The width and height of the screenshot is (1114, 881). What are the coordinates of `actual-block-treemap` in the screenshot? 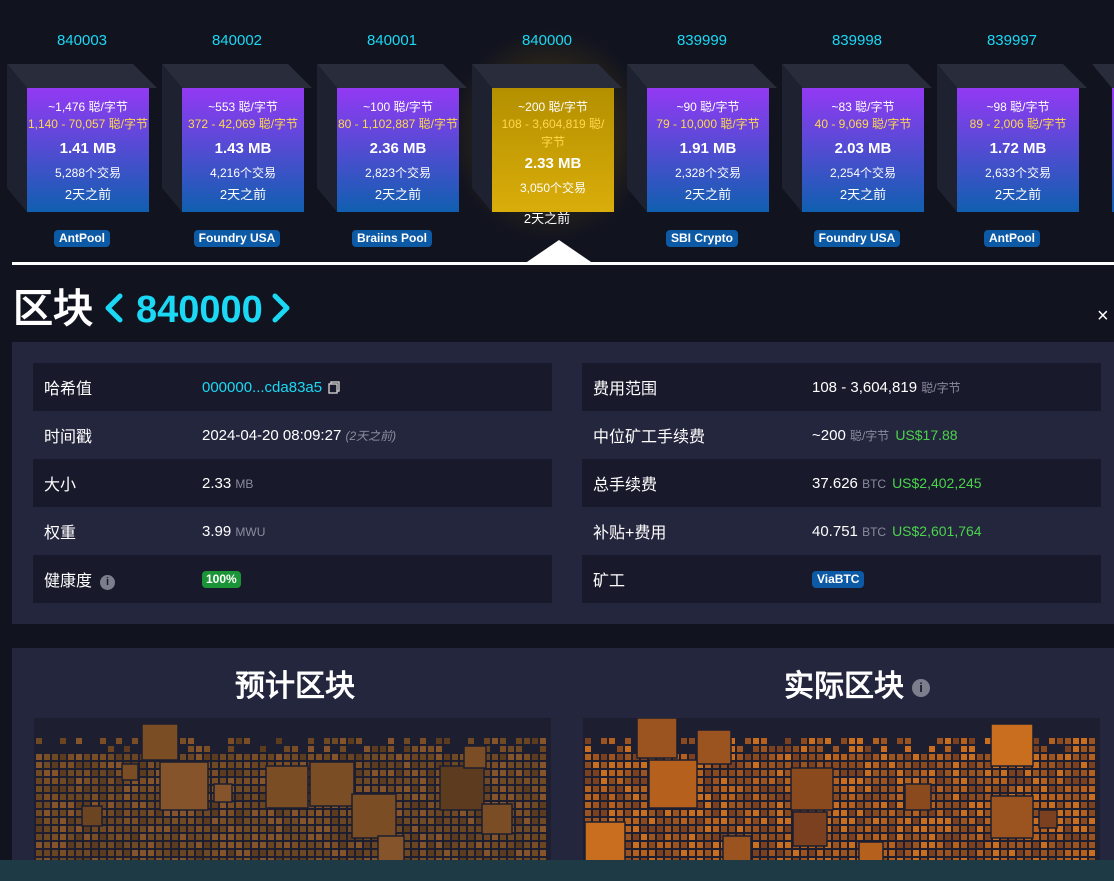 It's located at (841, 793).